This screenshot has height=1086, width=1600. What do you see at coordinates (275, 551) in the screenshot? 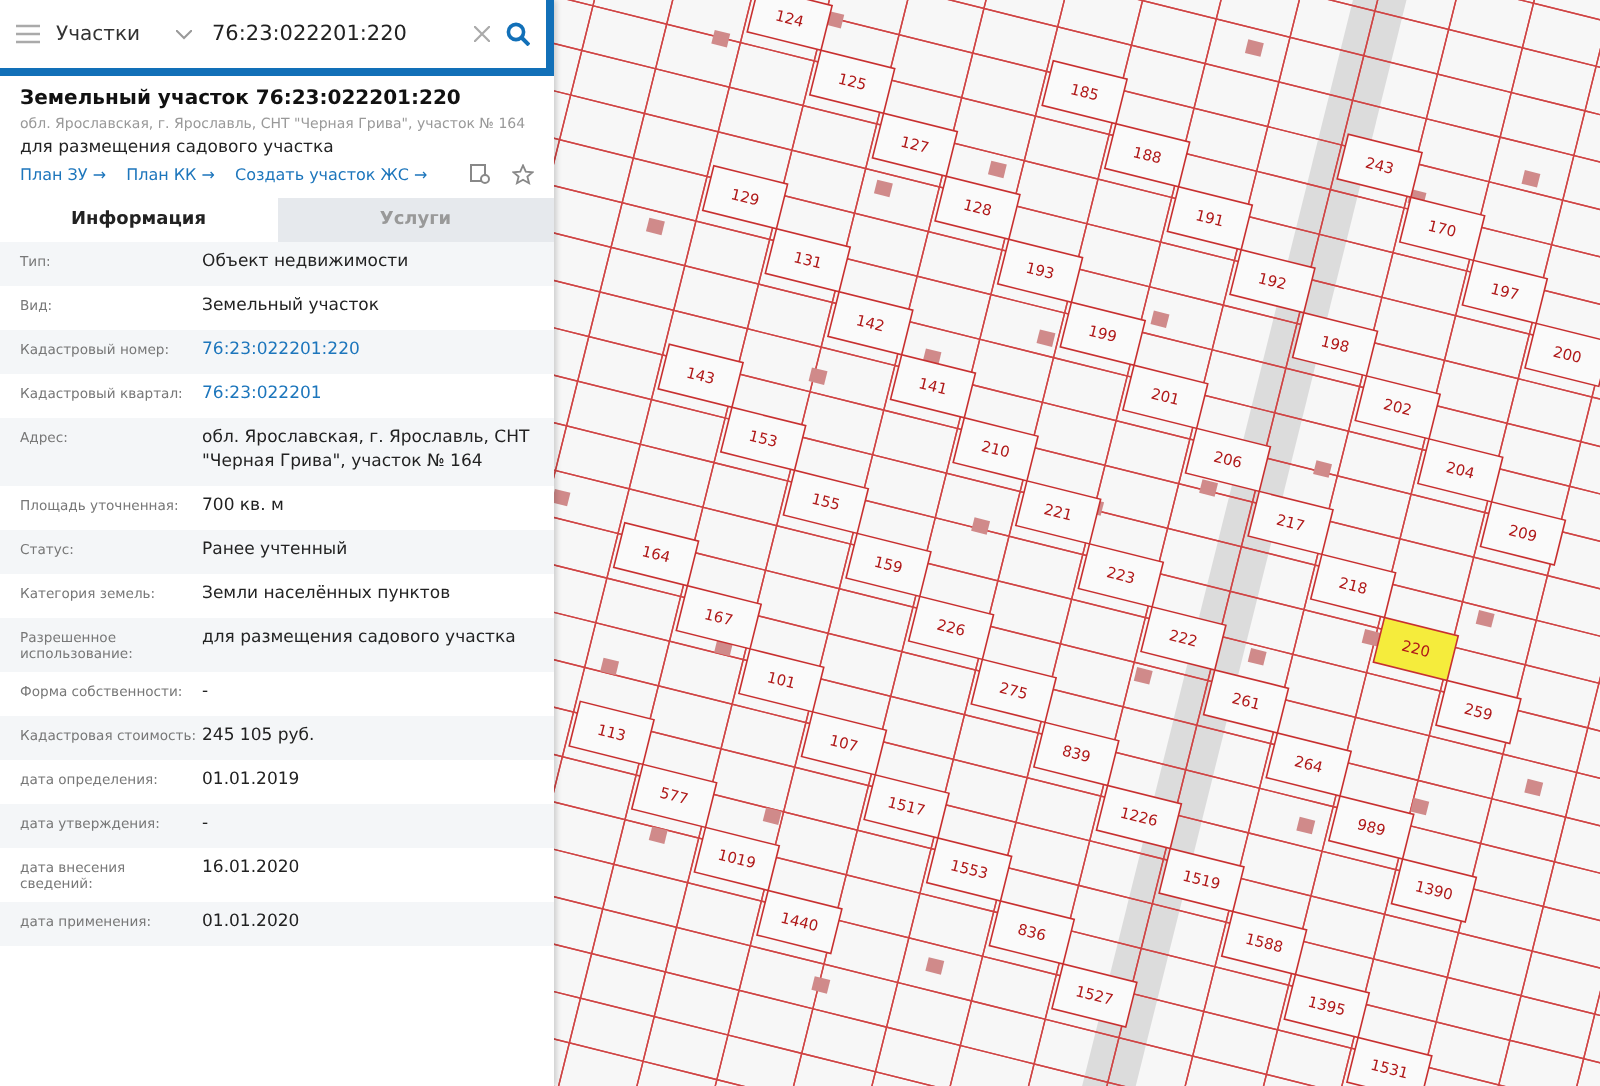
I see `field-value: Ранее учтенный` at bounding box center [275, 551].